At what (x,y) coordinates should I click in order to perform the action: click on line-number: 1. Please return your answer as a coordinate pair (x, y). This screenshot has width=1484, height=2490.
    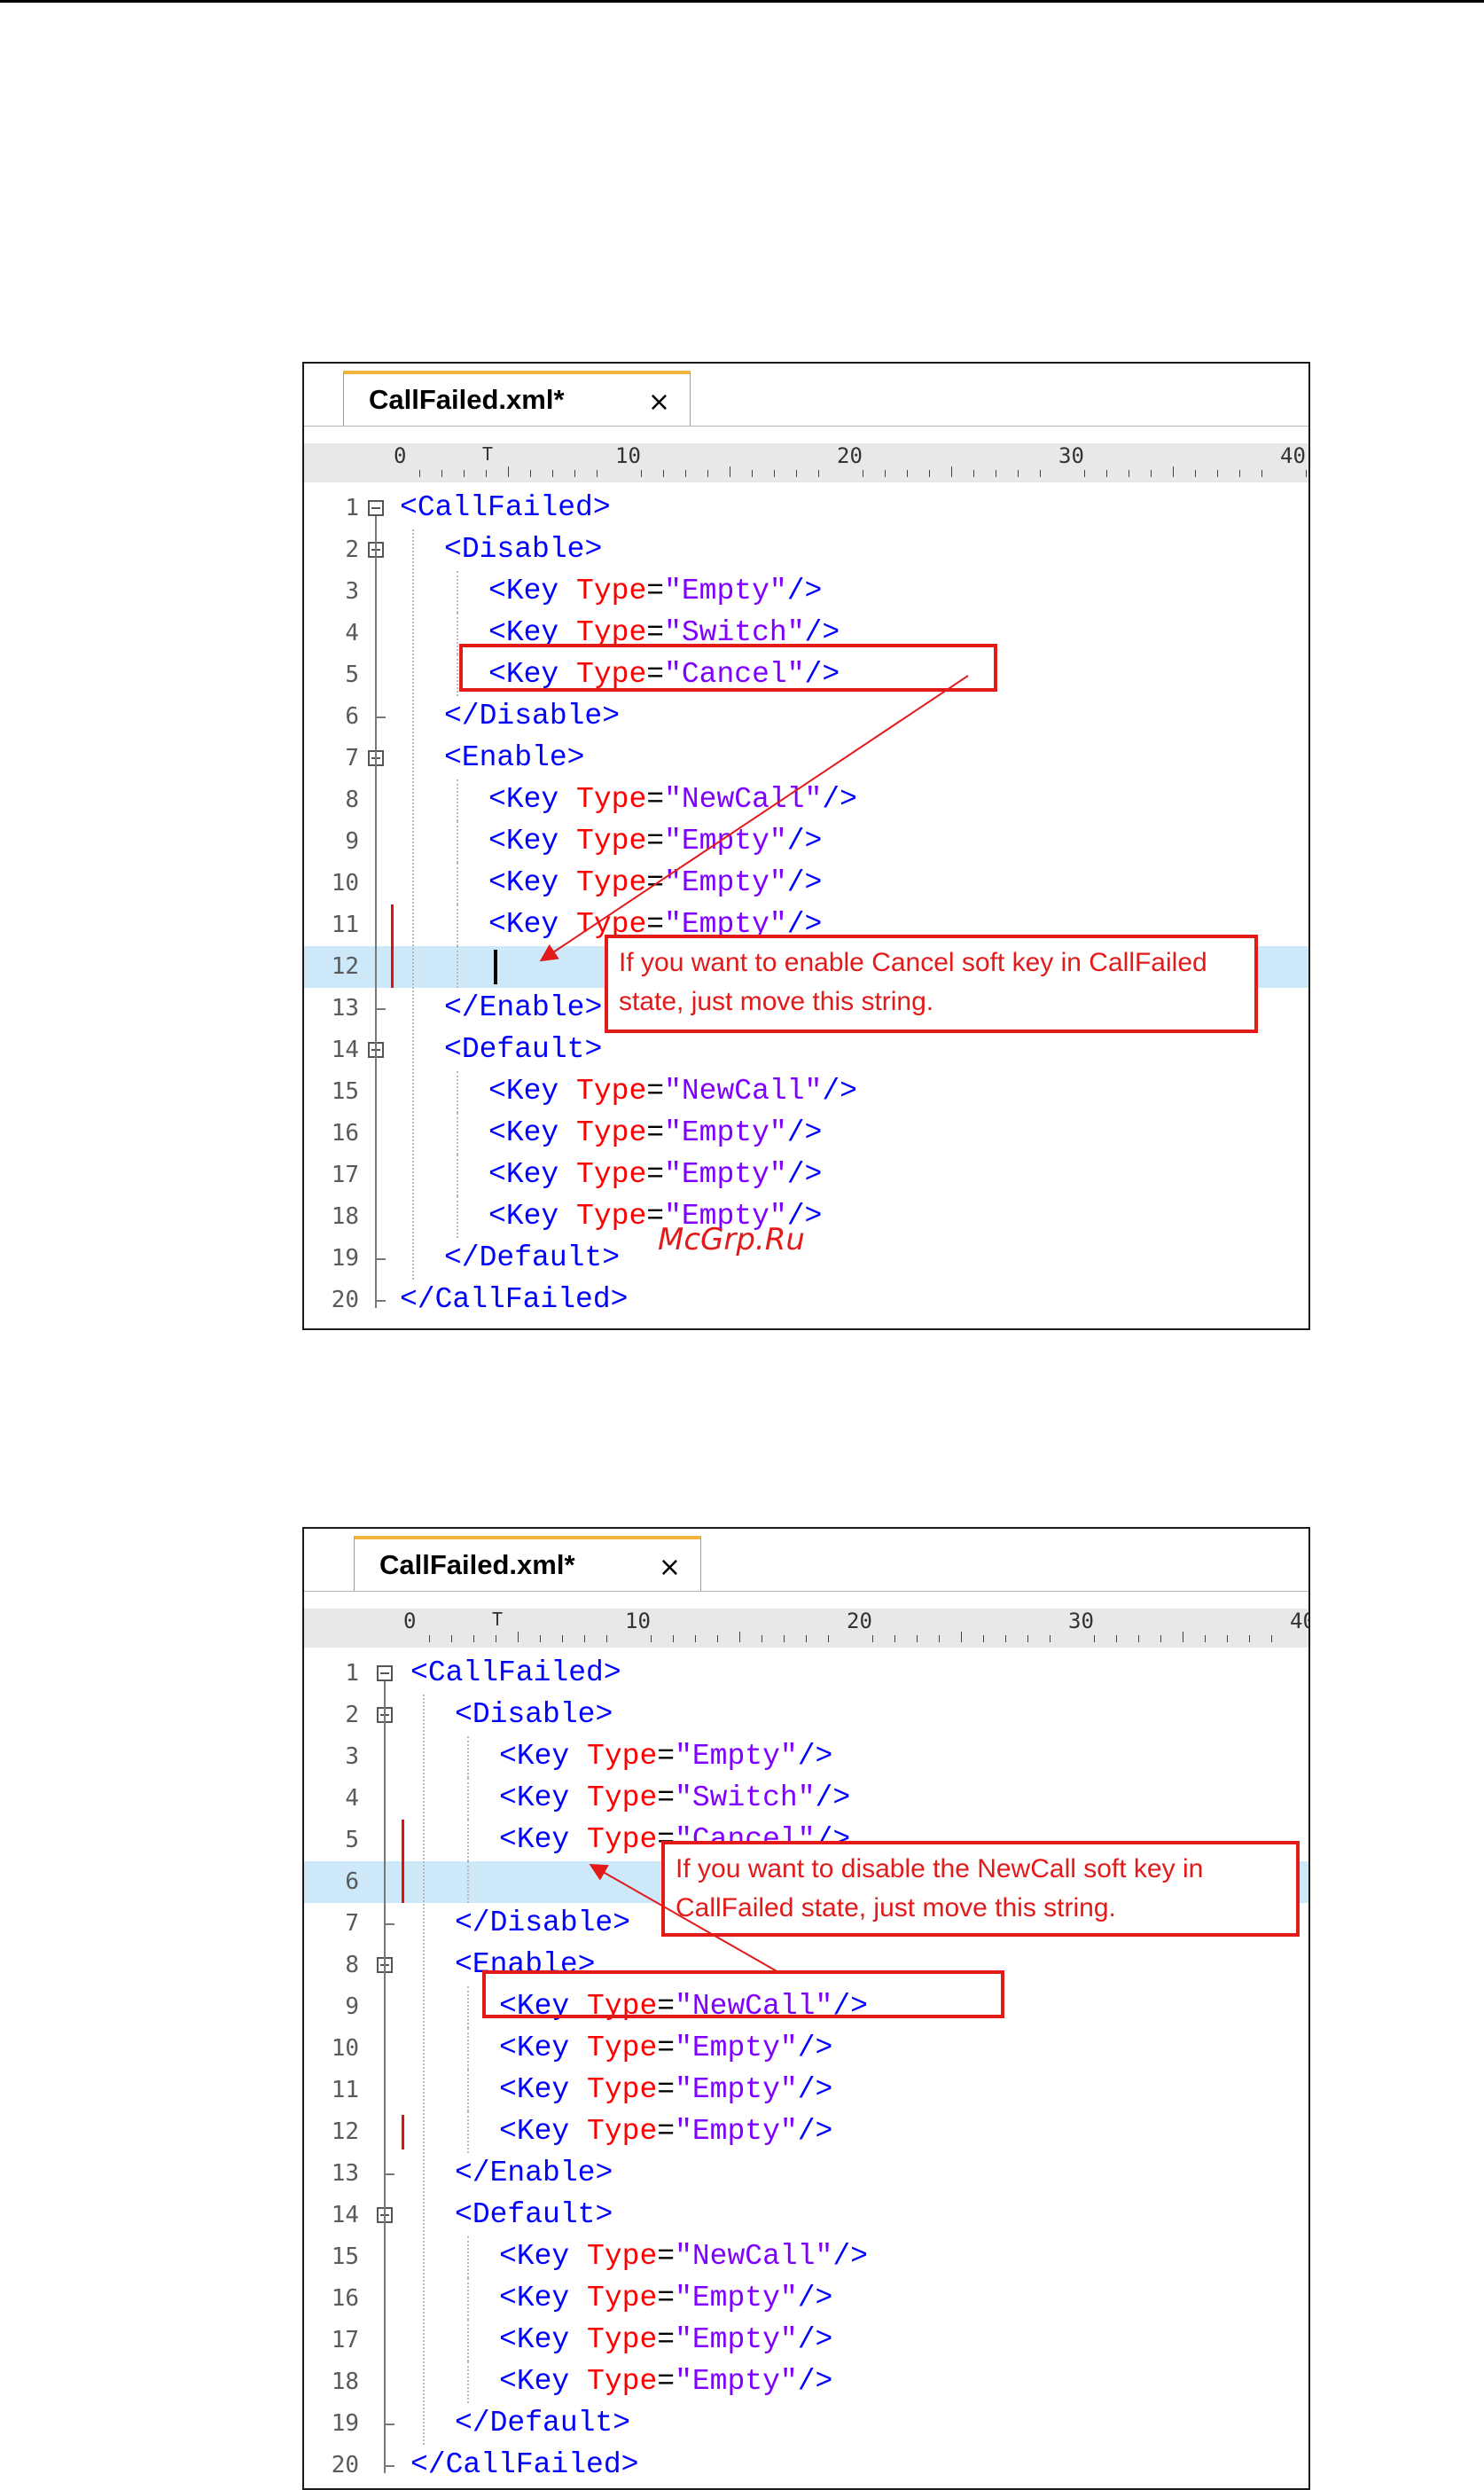
    Looking at the image, I should click on (352, 1673).